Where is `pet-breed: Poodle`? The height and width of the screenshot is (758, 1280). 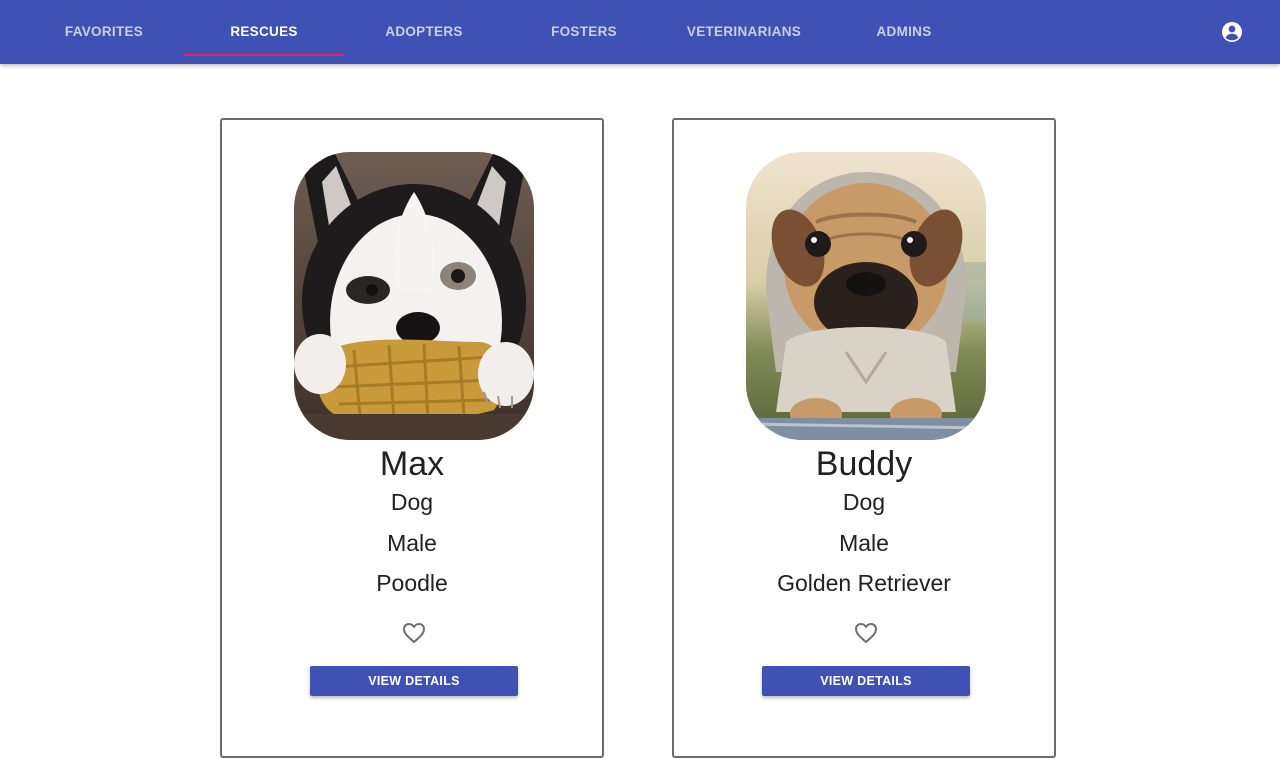 pet-breed: Poodle is located at coordinates (412, 583).